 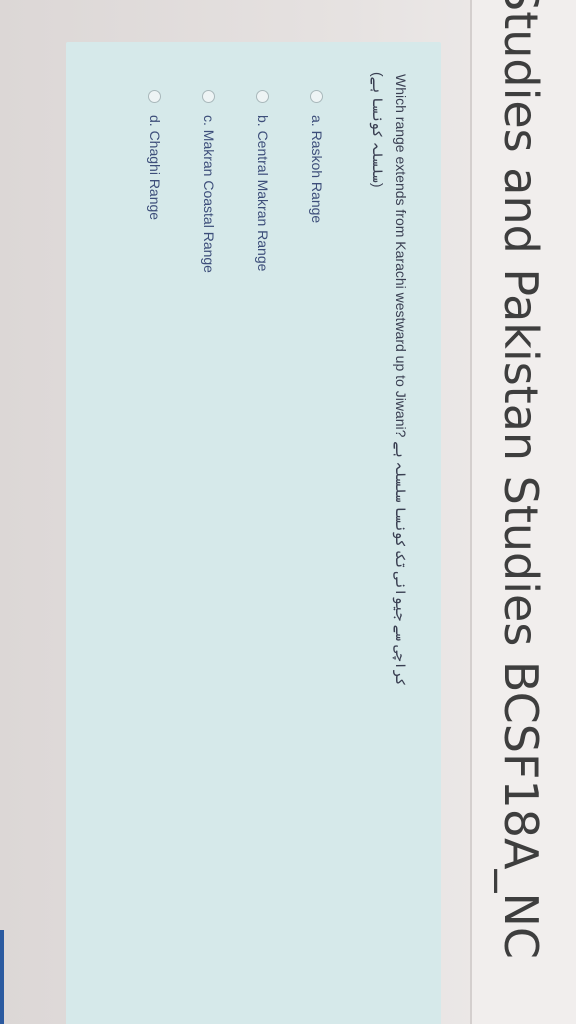 What do you see at coordinates (378, 130) in the screenshot?
I see `question-urdu-text: (سلسلہ کونسا ہے)` at bounding box center [378, 130].